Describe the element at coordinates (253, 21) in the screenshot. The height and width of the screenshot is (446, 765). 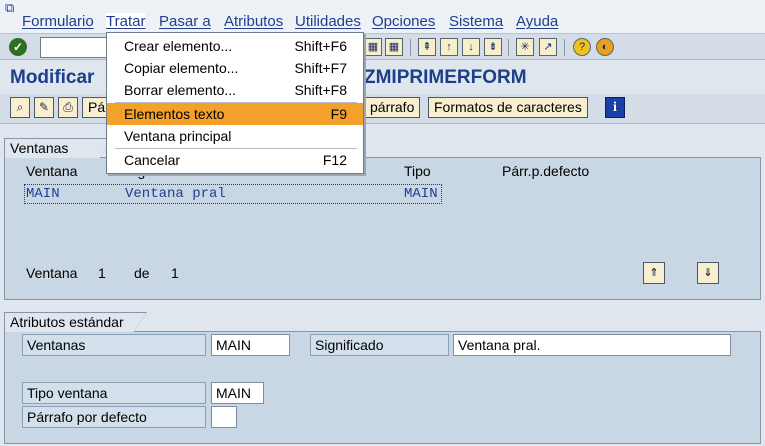
I see `menu-atributos: Atributos` at that location.